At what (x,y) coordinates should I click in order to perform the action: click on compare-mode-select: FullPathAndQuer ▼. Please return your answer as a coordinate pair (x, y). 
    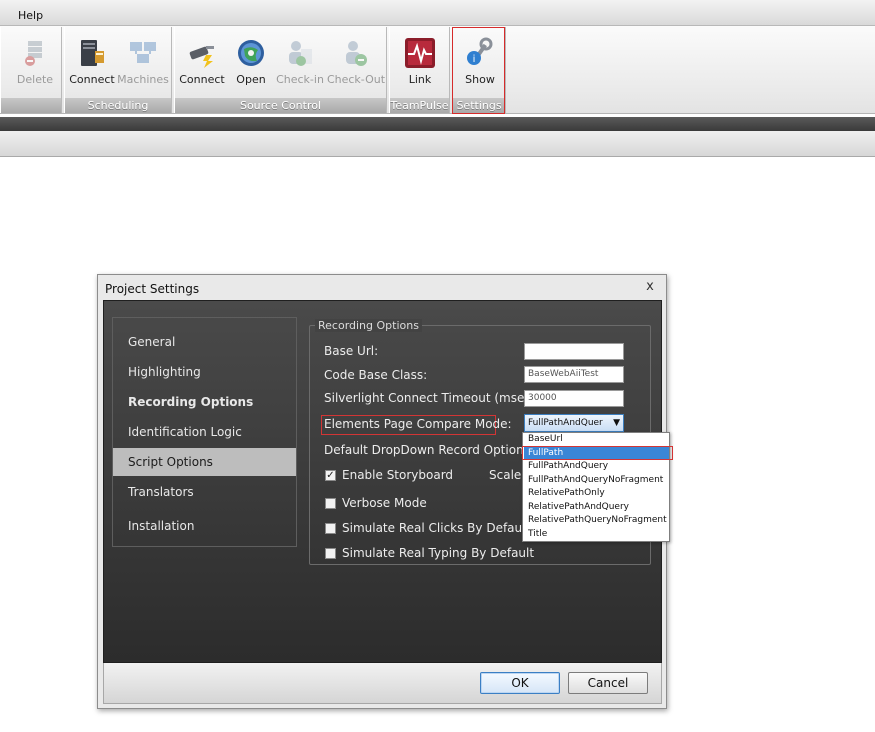
    Looking at the image, I should click on (574, 423).